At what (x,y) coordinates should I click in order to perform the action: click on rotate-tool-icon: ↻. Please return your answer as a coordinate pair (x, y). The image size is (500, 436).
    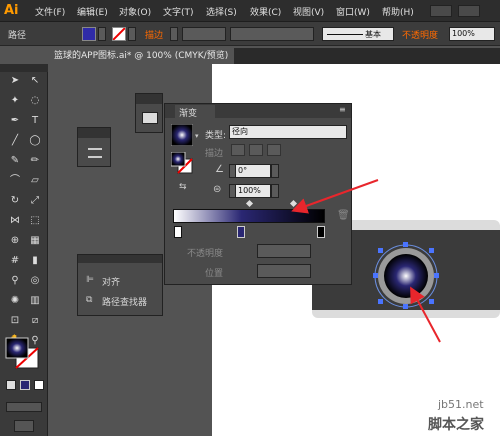
    Looking at the image, I should click on (15, 201).